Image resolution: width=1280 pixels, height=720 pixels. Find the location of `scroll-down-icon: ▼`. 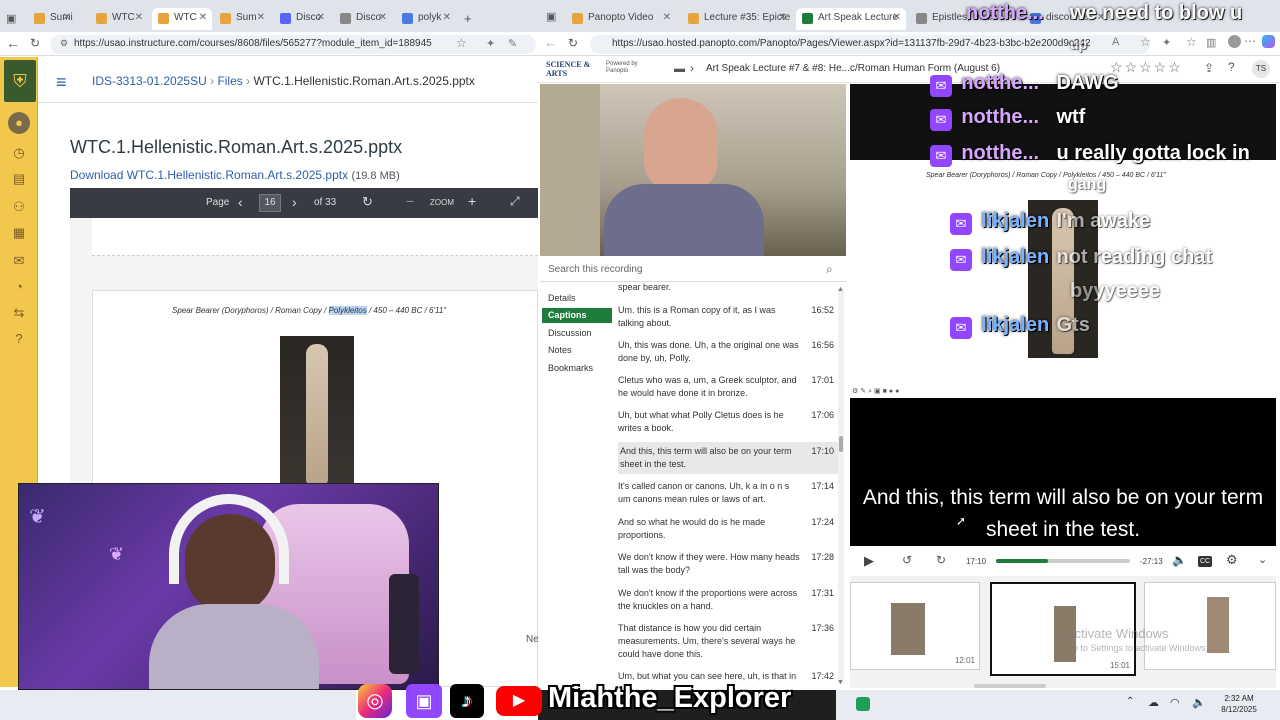

scroll-down-icon: ▼ is located at coordinates (840, 682).